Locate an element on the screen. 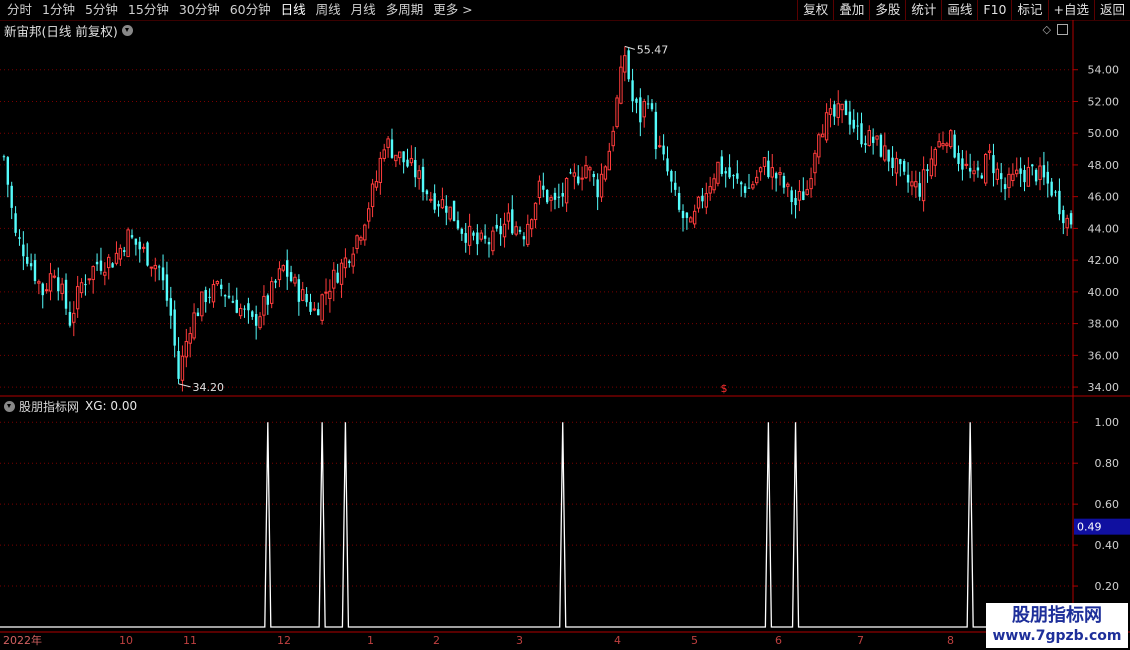 This screenshot has width=1130, height=650. period-tab-9: 多周期 is located at coordinates (405, 10).